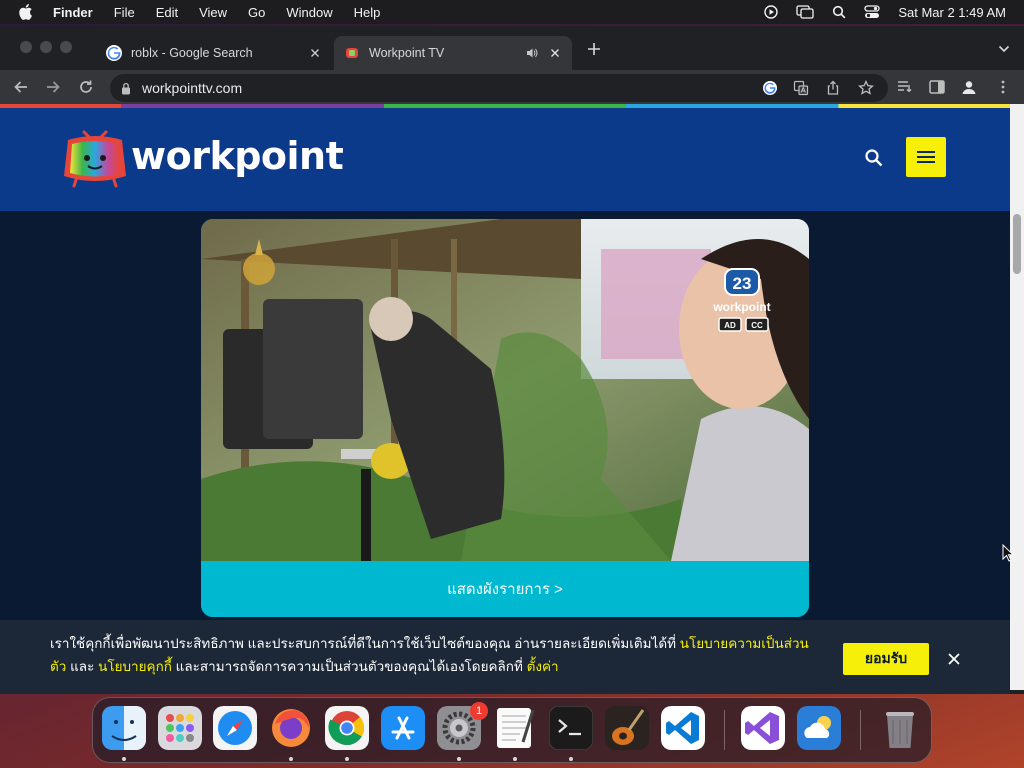 The width and height of the screenshot is (1024, 768). What do you see at coordinates (757, 325) in the screenshot?
I see `closed-caption-badge: CC` at bounding box center [757, 325].